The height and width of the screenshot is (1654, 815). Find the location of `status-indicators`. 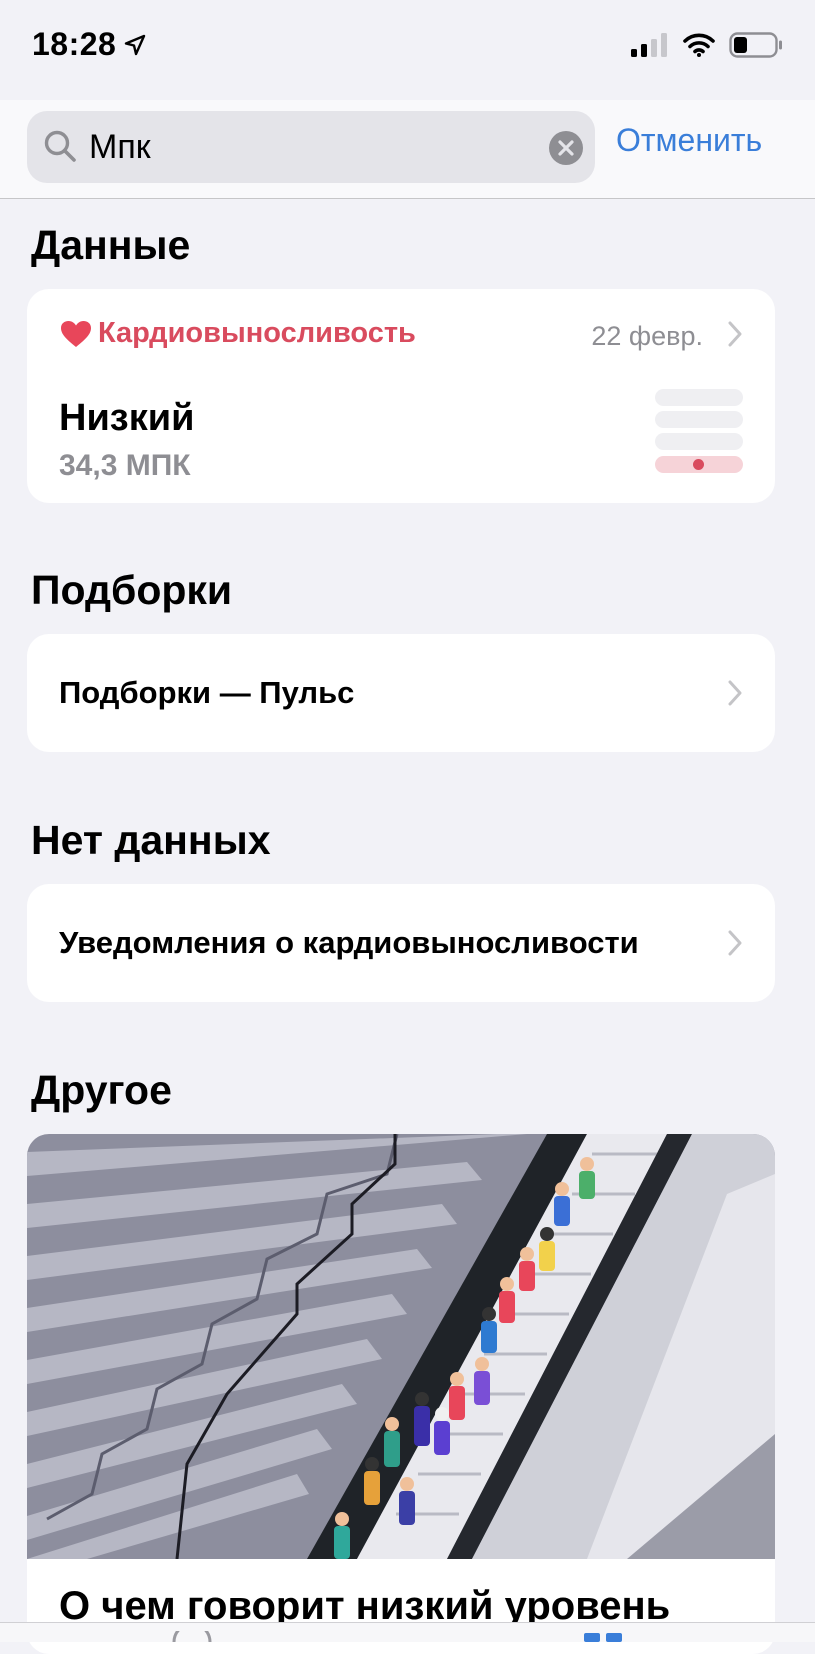

status-indicators is located at coordinates (707, 45).